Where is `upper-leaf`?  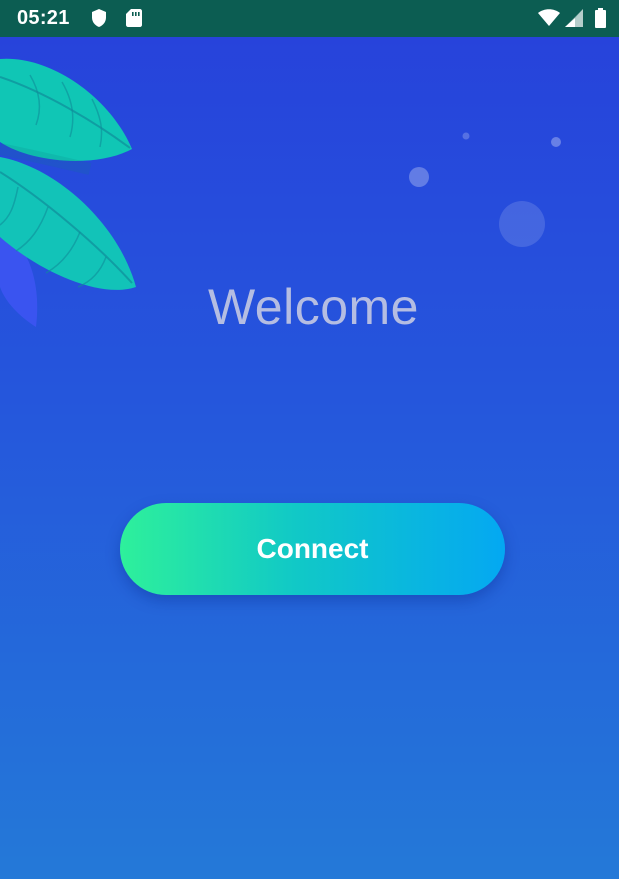
upper-leaf is located at coordinates (66, 109).